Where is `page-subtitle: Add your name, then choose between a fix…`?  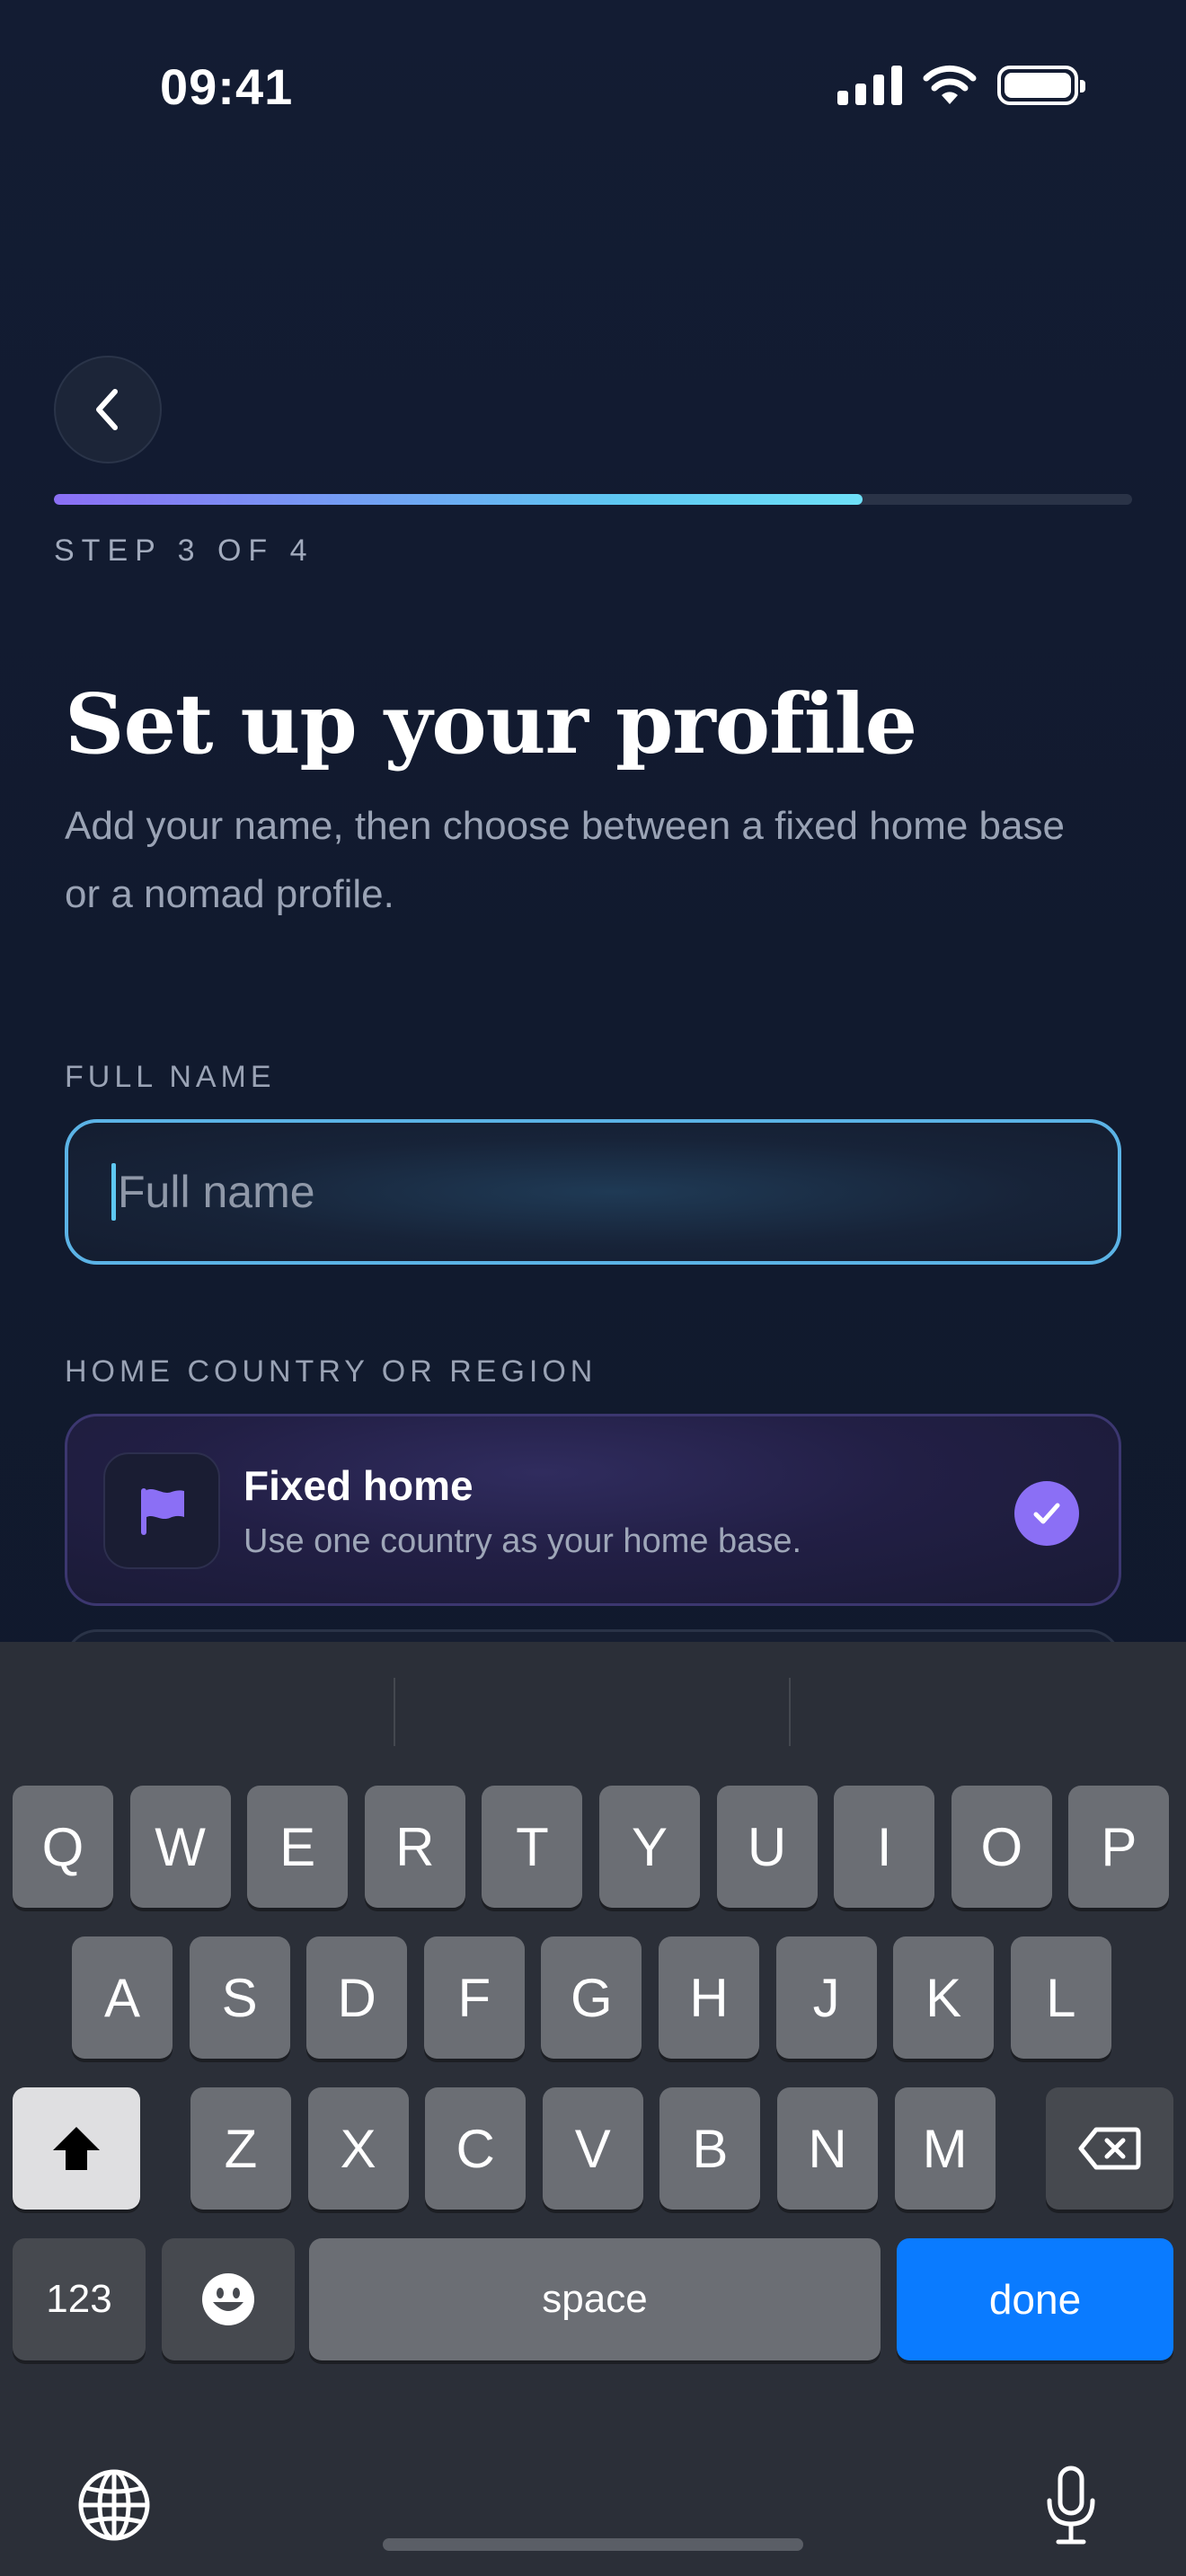 page-subtitle: Add your name, then choose between a fix… is located at coordinates (565, 860).